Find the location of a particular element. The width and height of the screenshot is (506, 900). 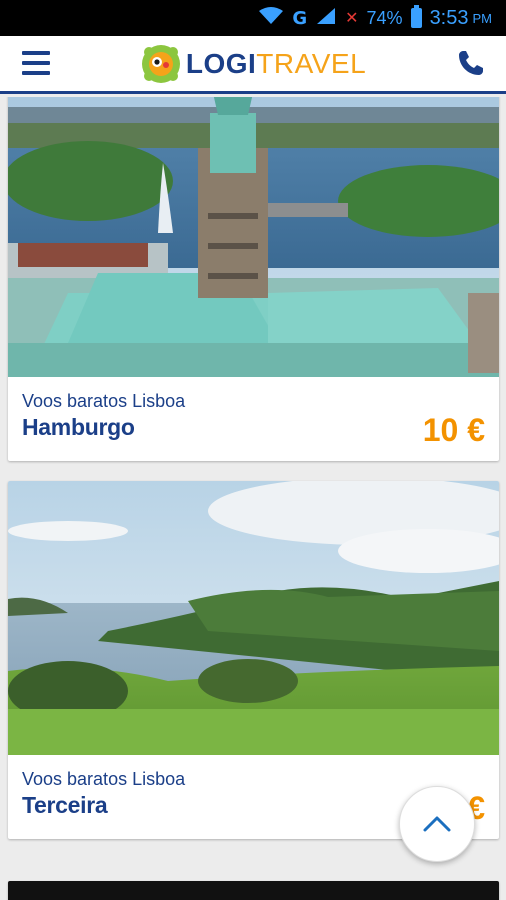

phone-icon is located at coordinates (471, 63).